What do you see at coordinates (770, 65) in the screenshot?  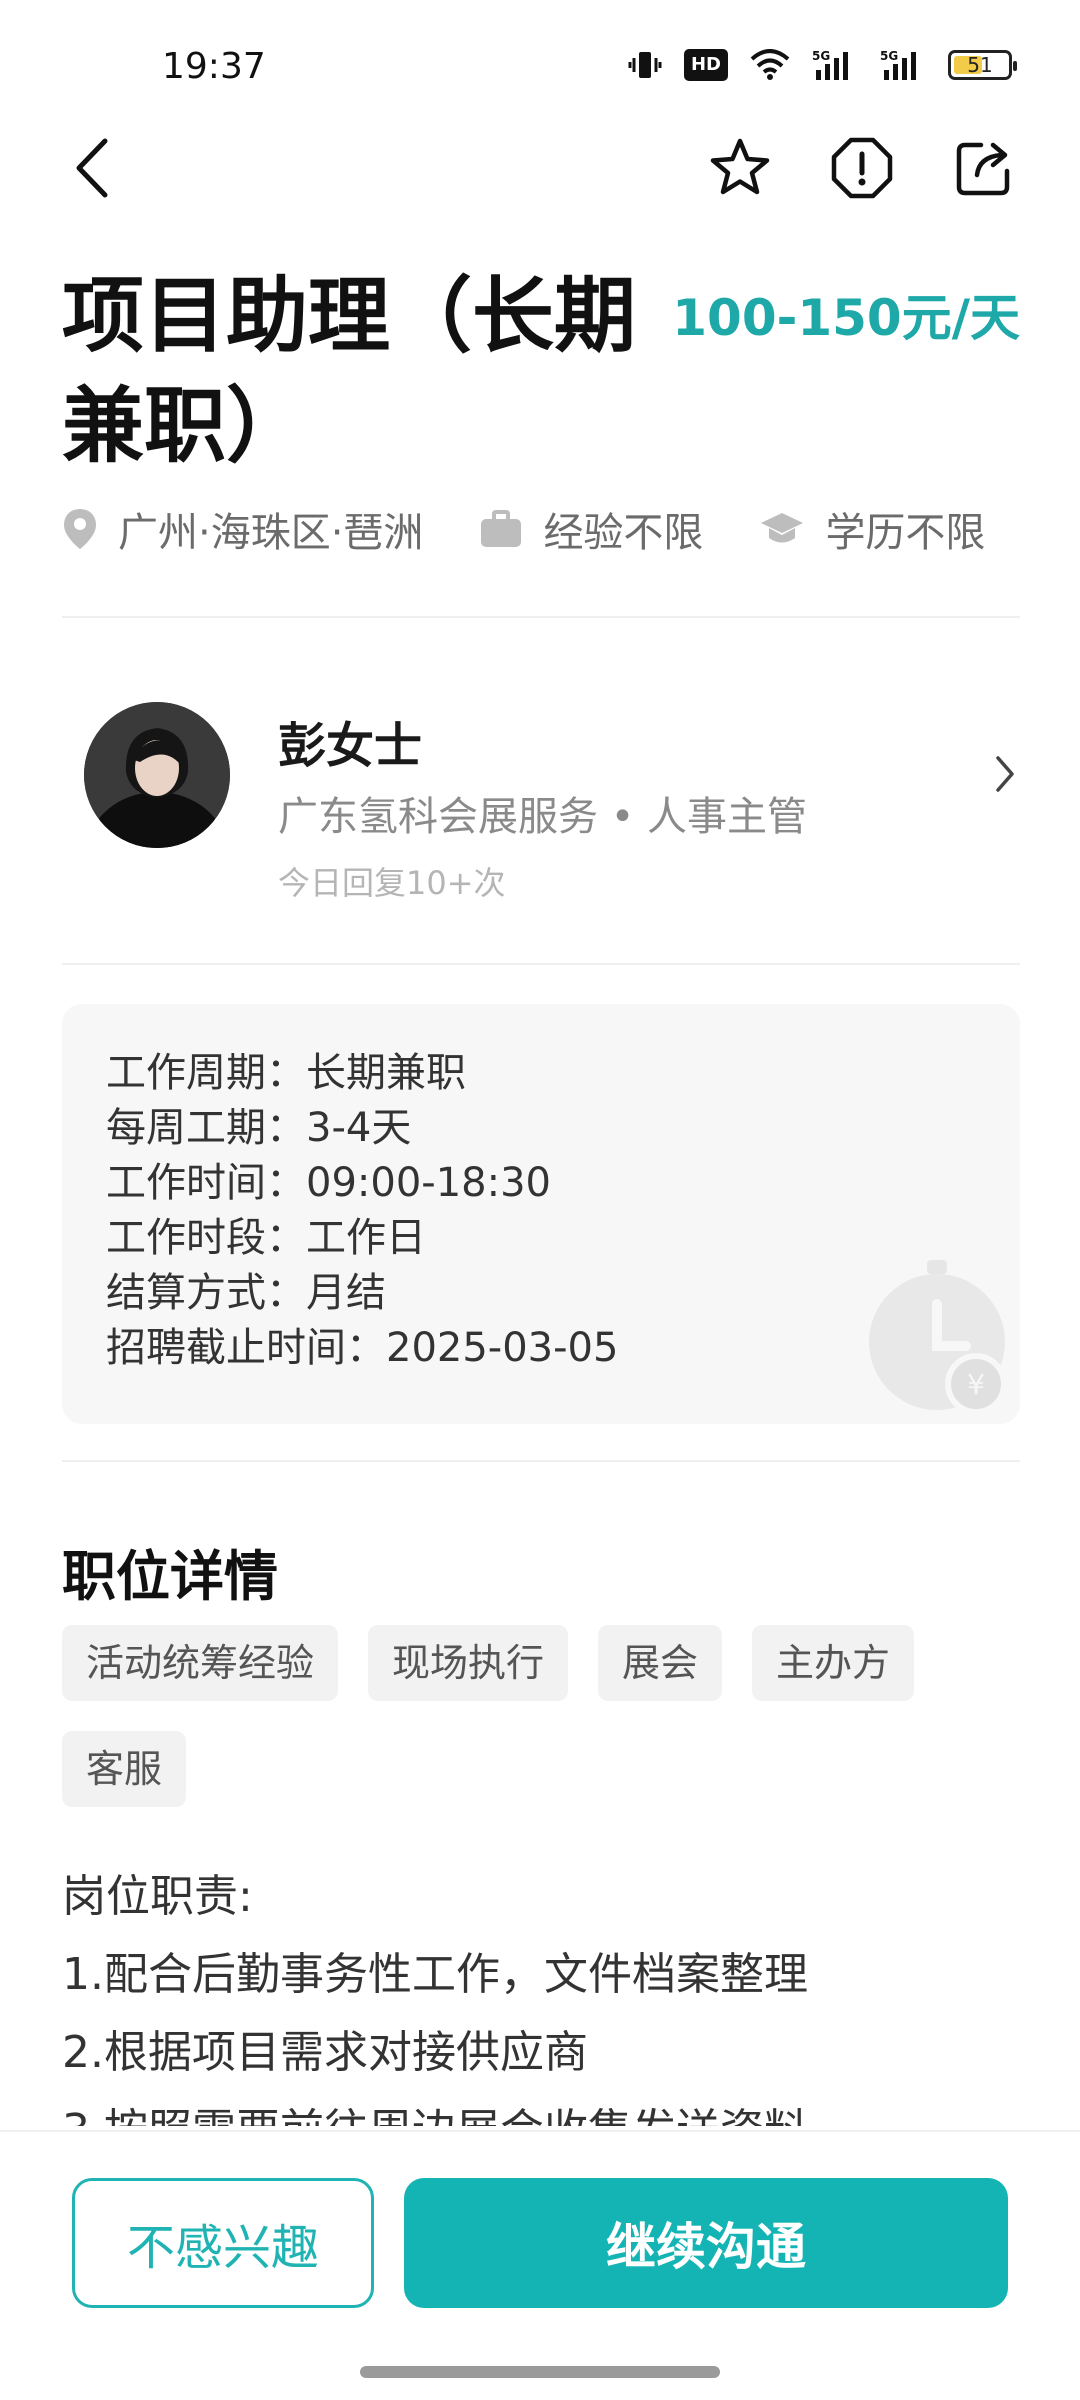 I see `wifi-icon` at bounding box center [770, 65].